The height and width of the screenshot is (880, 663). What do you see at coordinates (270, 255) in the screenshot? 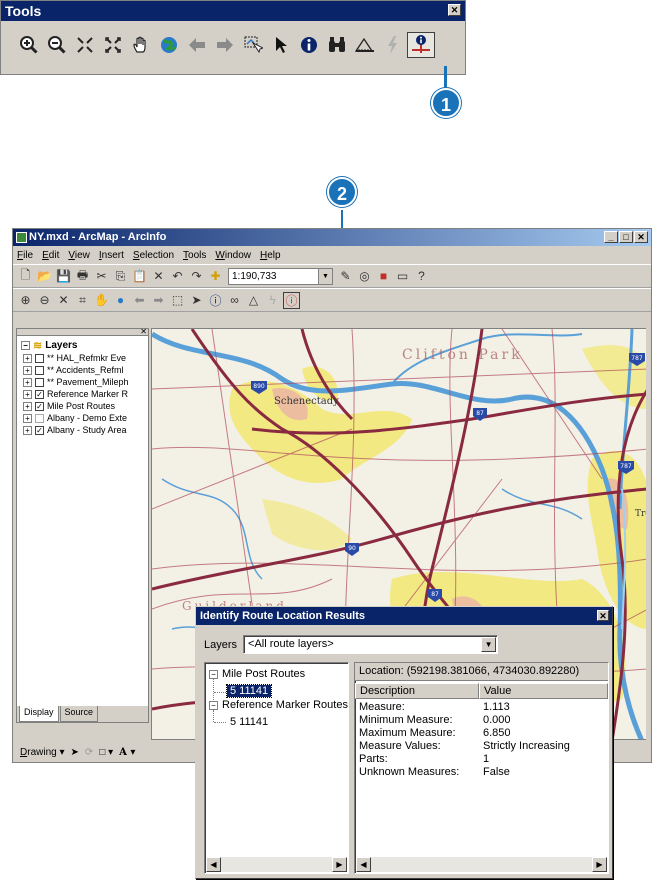
I see `menu-help: Help` at bounding box center [270, 255].